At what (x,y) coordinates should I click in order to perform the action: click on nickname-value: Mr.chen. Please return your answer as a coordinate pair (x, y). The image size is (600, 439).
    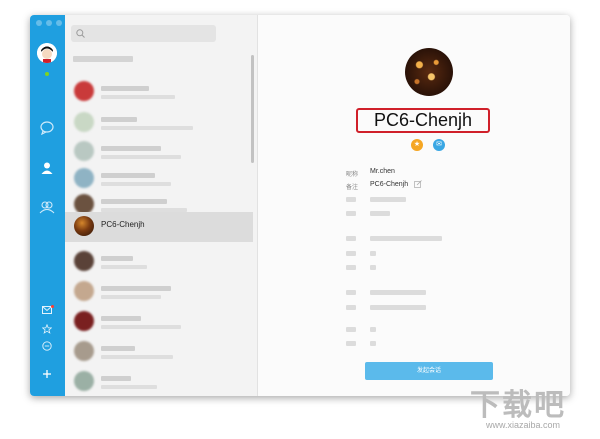
    Looking at the image, I should click on (382, 171).